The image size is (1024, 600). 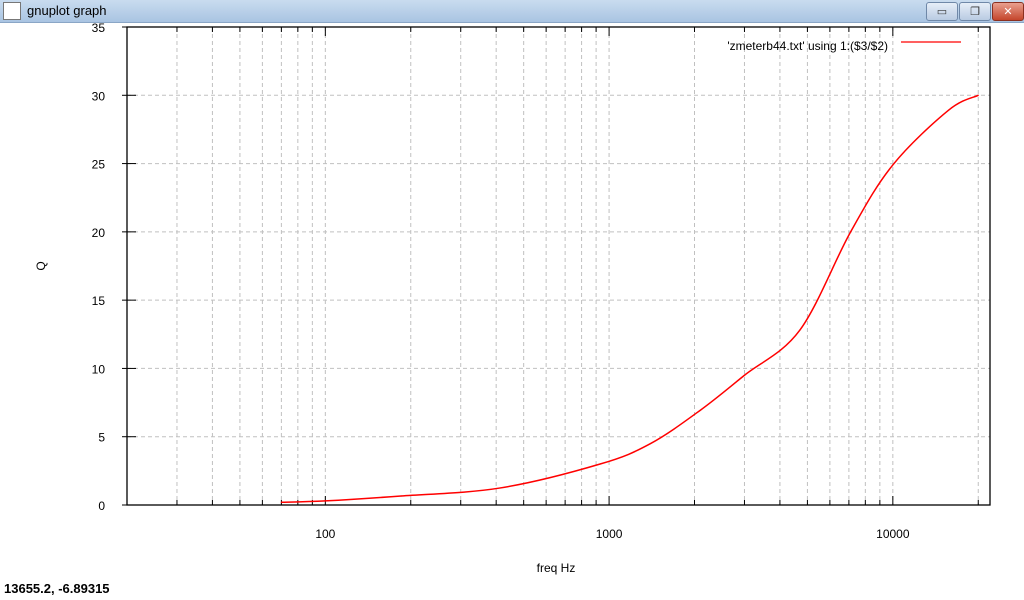 I want to click on y-tick-label: 25, so click(x=99, y=165).